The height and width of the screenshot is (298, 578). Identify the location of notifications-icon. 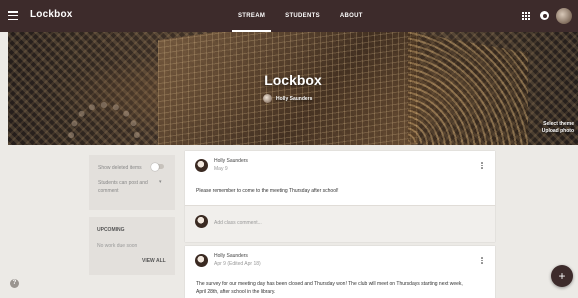
(544, 15).